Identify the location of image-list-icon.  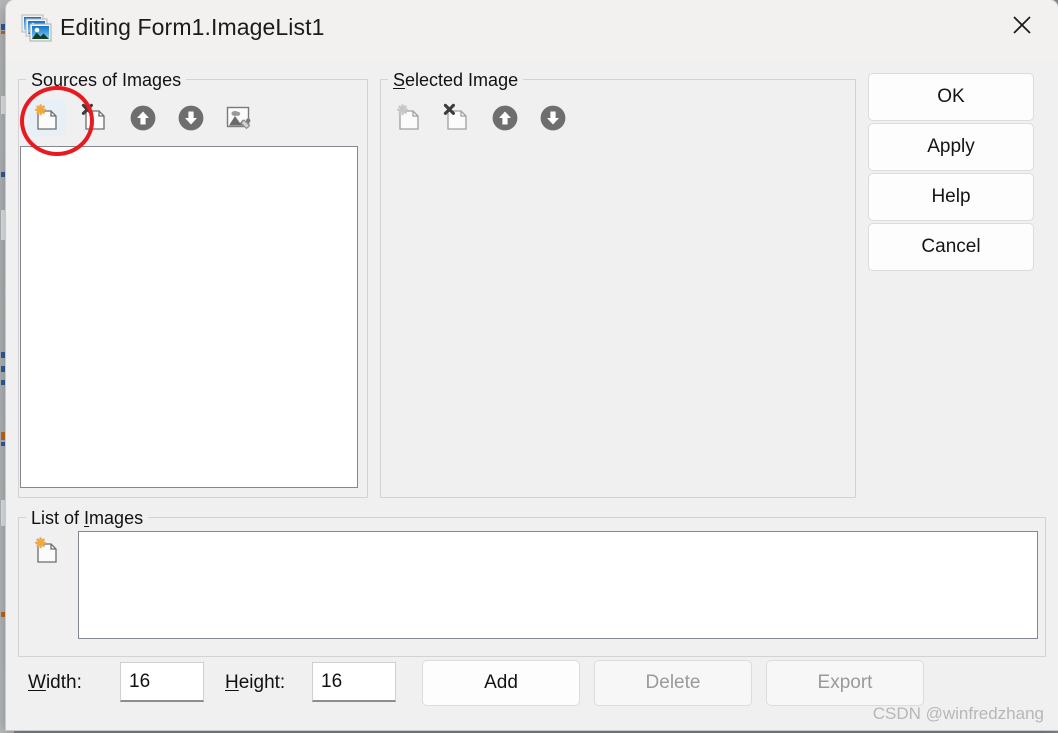
(36, 30).